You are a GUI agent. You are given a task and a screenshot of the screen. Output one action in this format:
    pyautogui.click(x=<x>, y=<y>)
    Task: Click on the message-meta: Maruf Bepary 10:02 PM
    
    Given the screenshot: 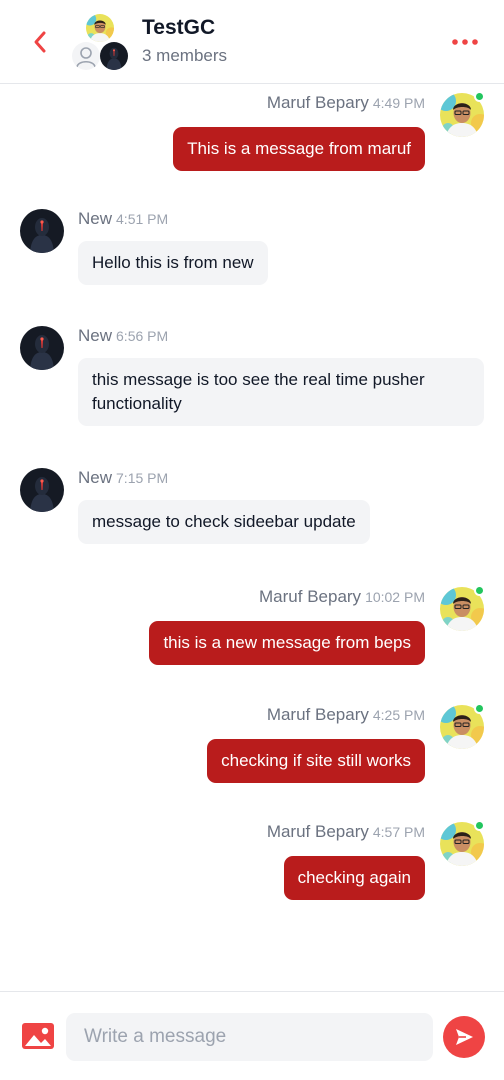 What is the action you would take?
    pyautogui.click(x=342, y=597)
    